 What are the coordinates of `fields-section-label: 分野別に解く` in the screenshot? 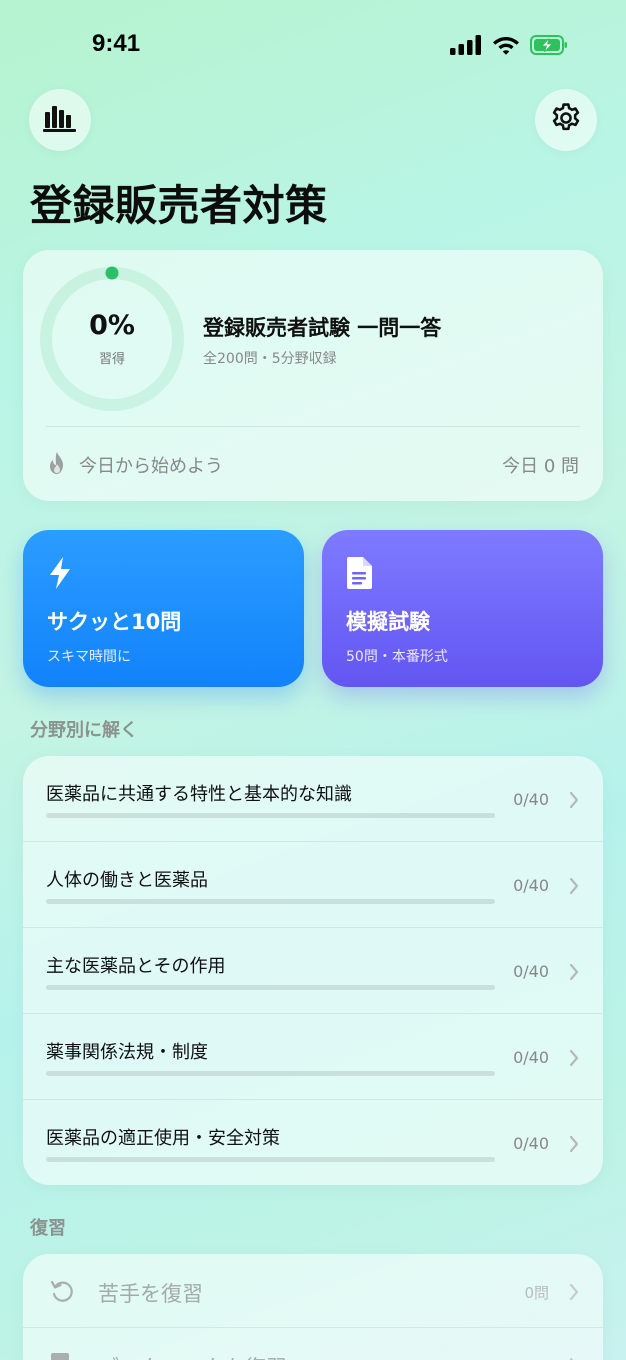 It's located at (84, 730).